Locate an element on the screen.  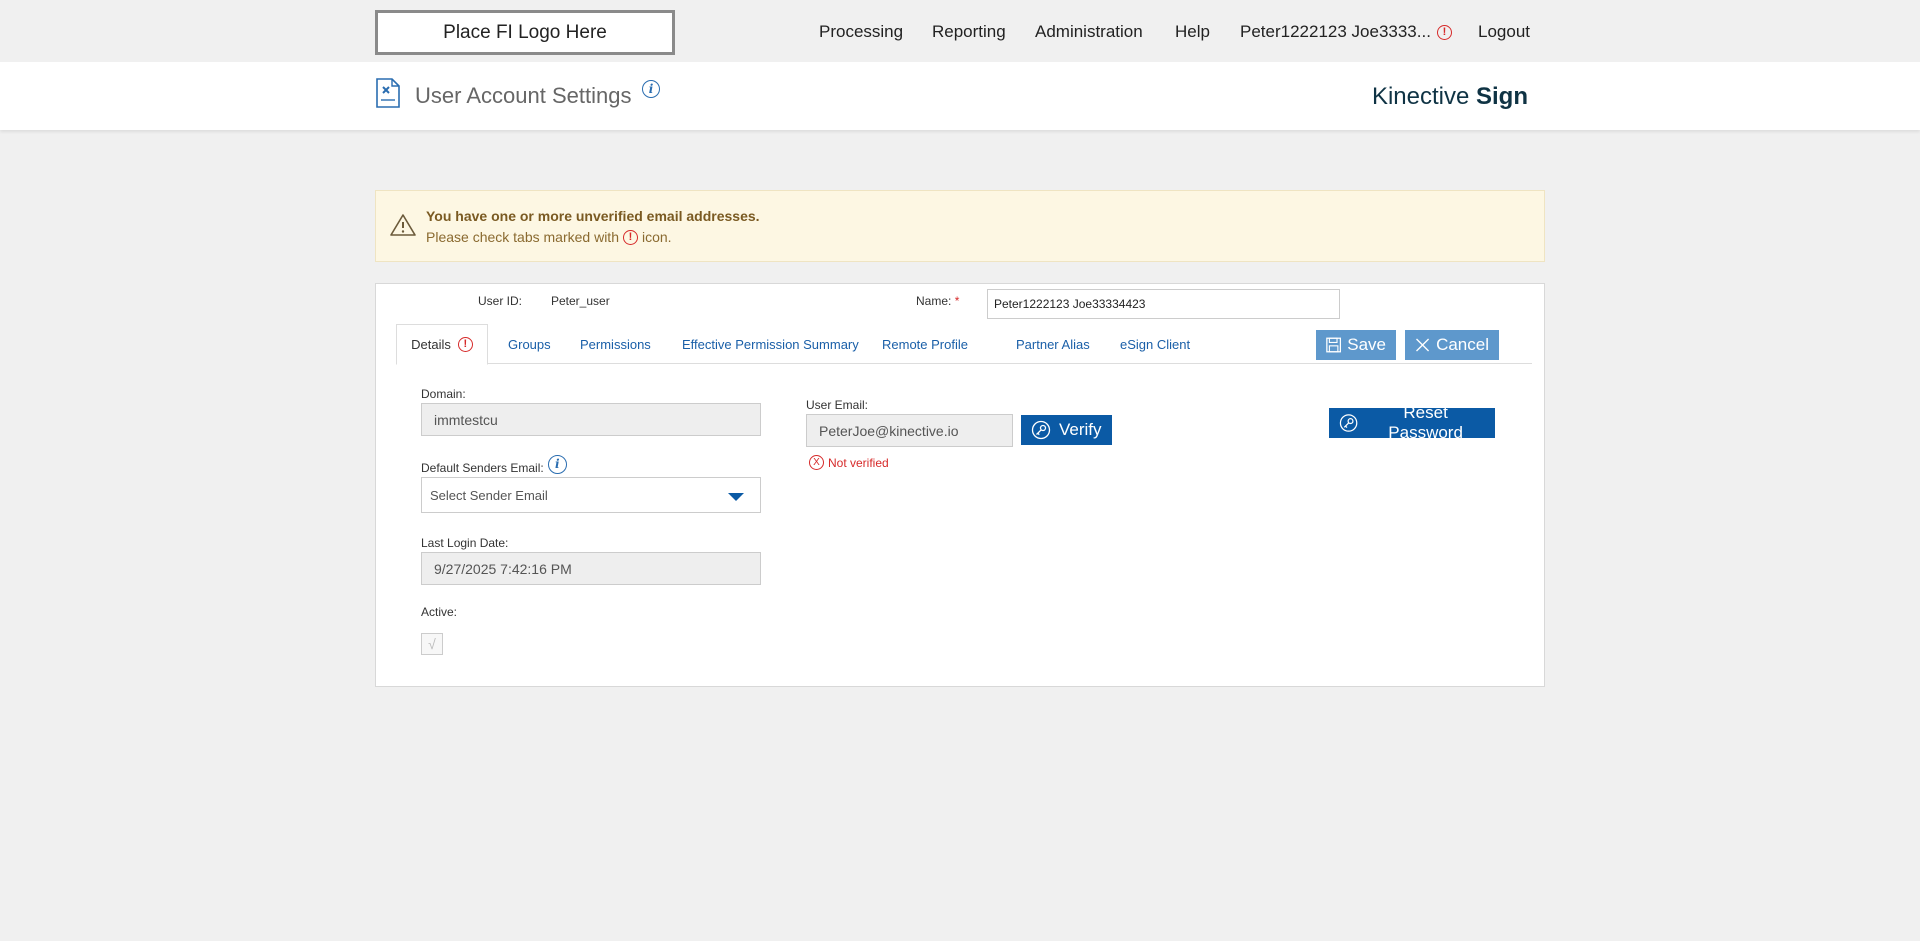
domain-label: Domain: is located at coordinates (443, 394).